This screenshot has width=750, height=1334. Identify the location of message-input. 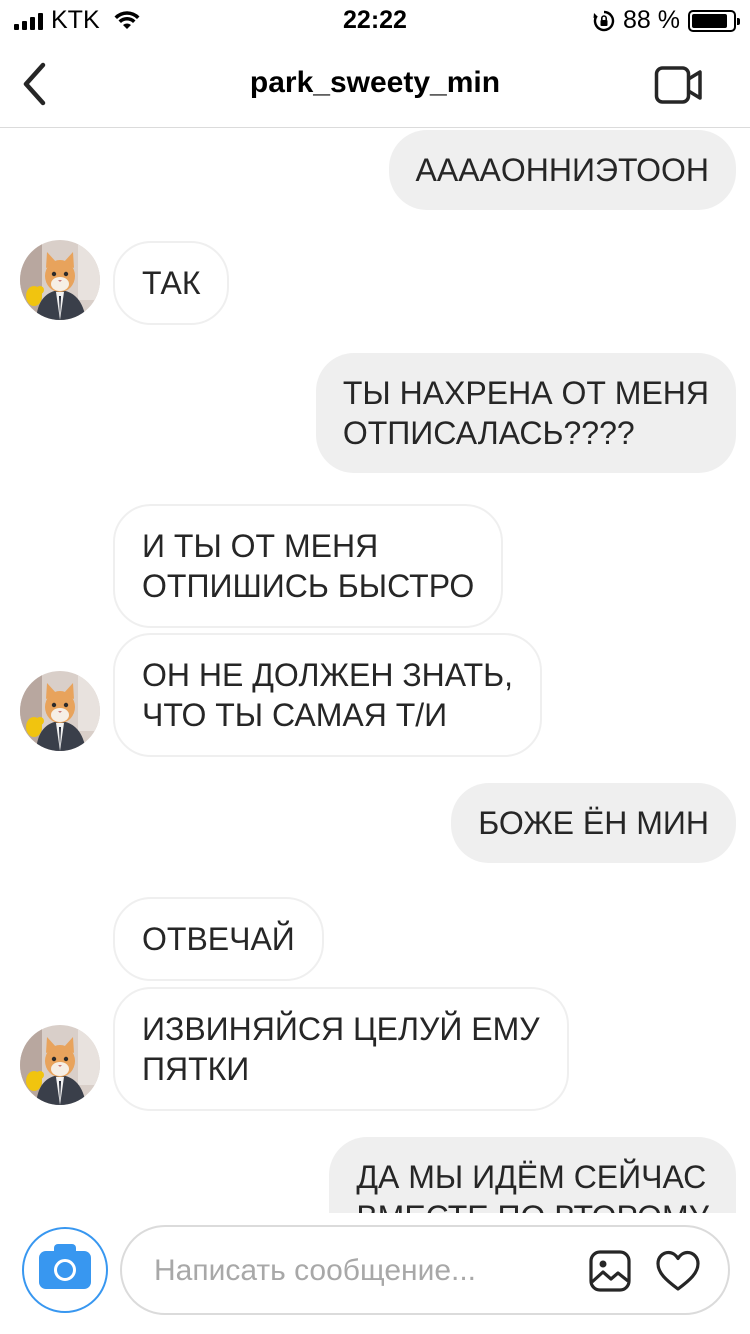
(364, 1271).